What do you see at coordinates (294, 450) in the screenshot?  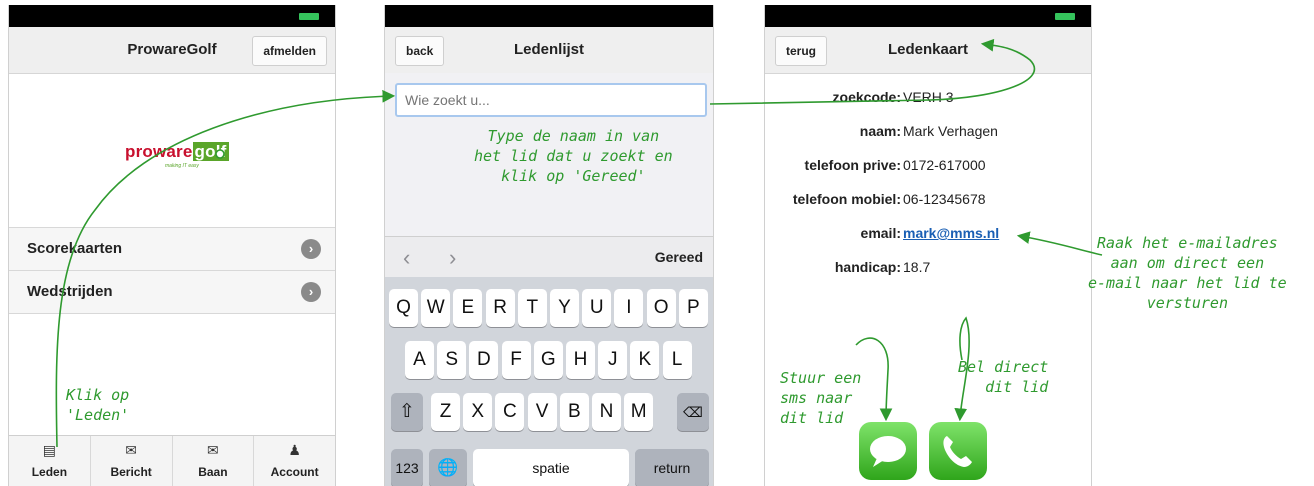 I see `person-icon: ♟` at bounding box center [294, 450].